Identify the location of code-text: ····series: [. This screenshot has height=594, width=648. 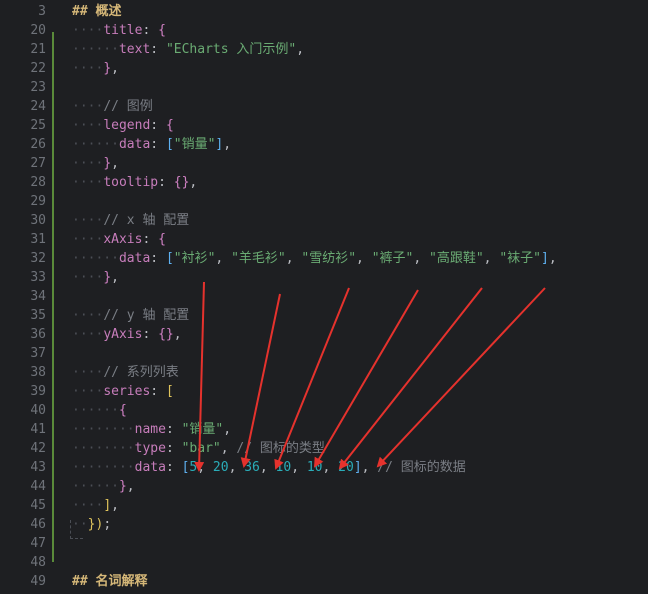
(123, 391).